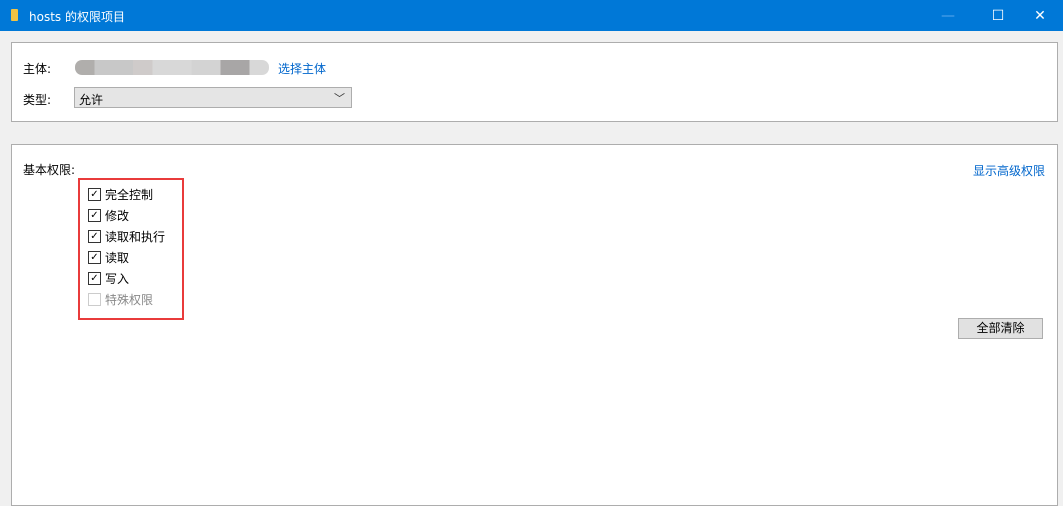  I want to click on checkbox-icon, so click(94, 299).